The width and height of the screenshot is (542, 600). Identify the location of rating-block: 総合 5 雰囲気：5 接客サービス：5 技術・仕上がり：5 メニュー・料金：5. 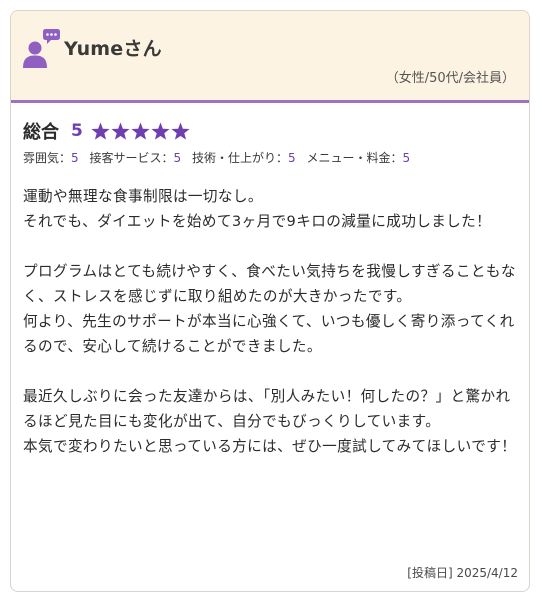
(270, 134).